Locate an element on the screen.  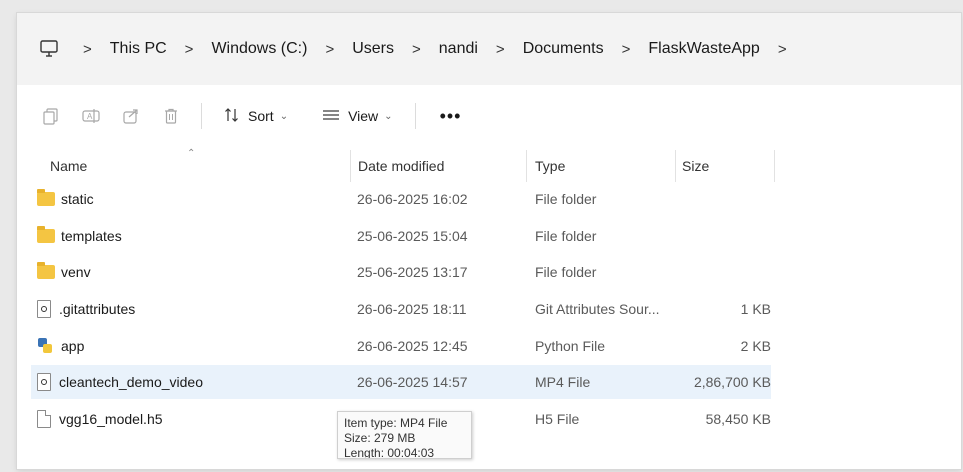
file-name: app is located at coordinates (73, 346).